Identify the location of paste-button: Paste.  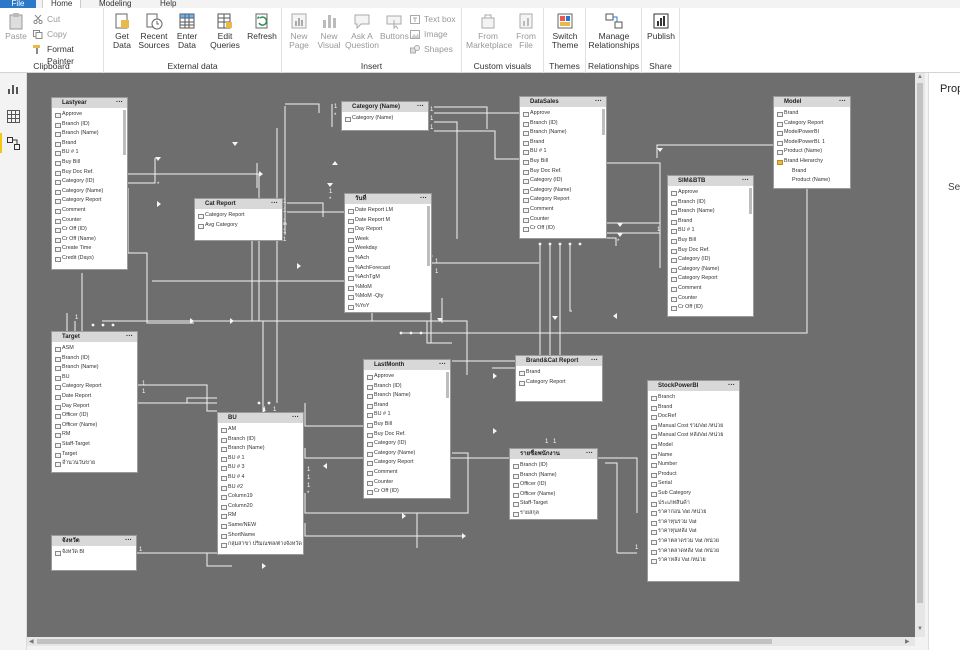
(16, 26).